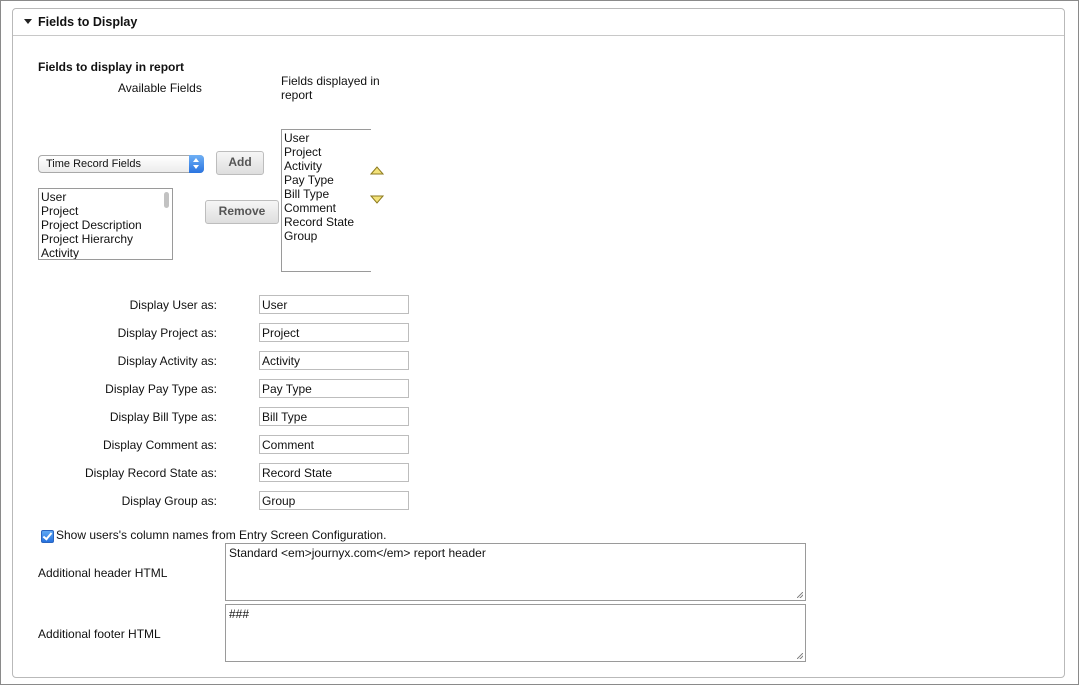  Describe the element at coordinates (334, 500) in the screenshot. I see `display-group-input: Group` at that location.